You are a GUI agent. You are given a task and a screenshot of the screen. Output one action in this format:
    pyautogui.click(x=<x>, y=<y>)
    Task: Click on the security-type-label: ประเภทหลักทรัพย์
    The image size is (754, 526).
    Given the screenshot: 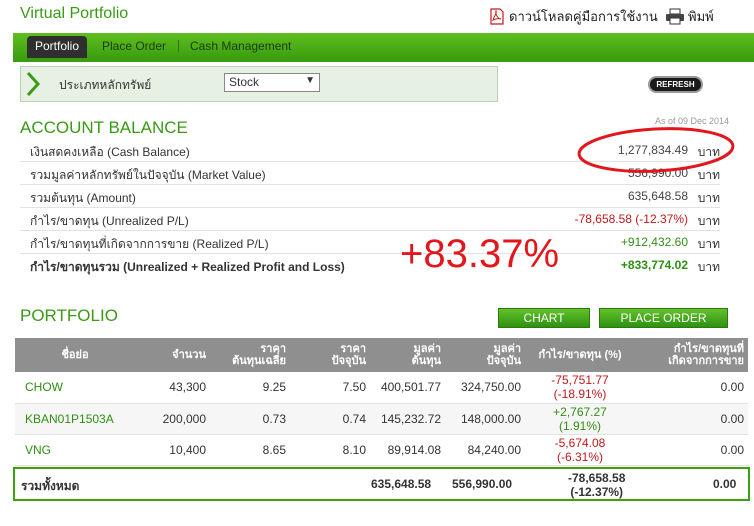 What is the action you would take?
    pyautogui.click(x=105, y=85)
    